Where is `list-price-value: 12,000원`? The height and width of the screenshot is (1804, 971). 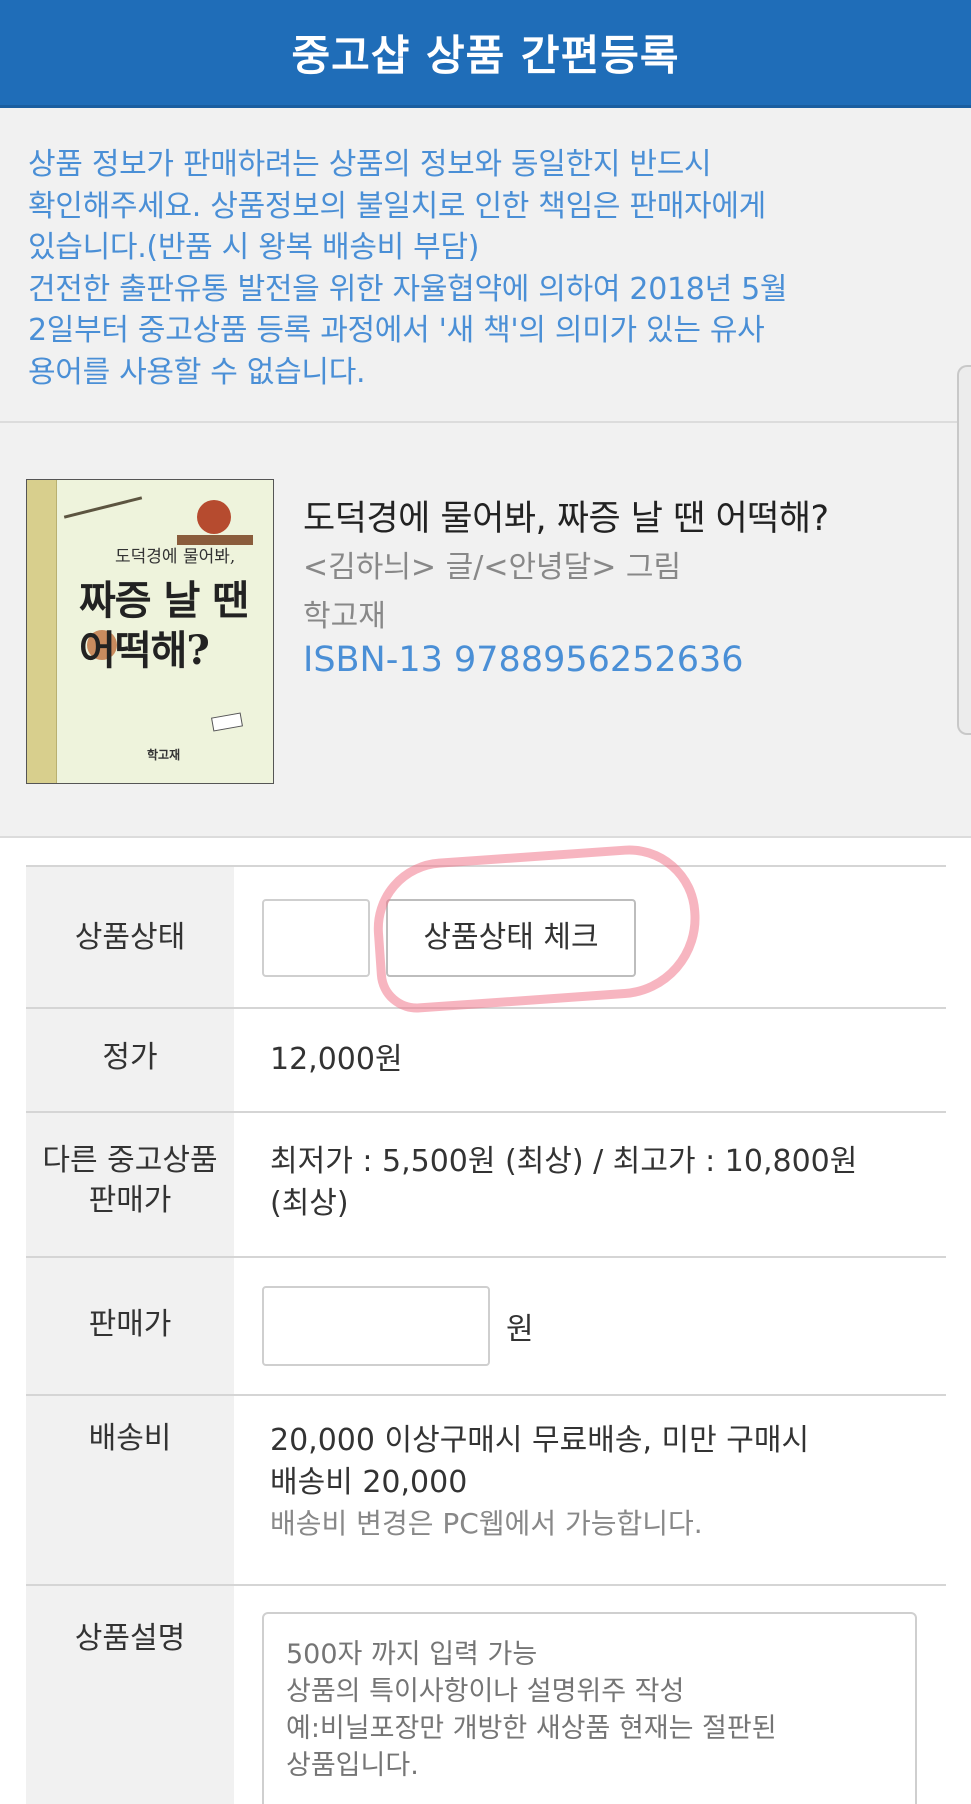
list-price-value: 12,000원 is located at coordinates (336, 1059).